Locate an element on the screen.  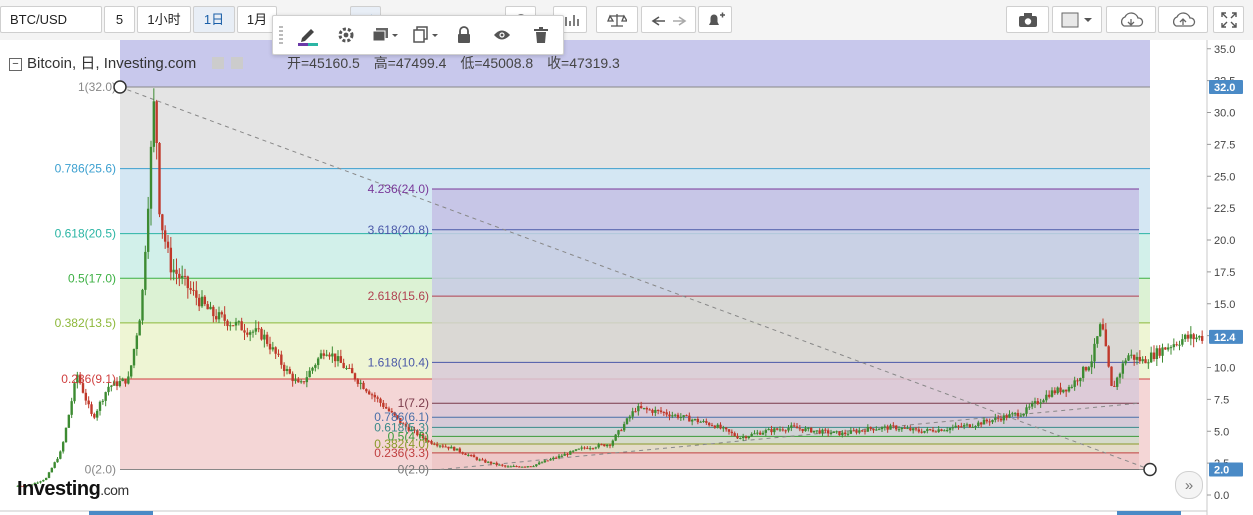
pencil-button is located at coordinates (308, 35).